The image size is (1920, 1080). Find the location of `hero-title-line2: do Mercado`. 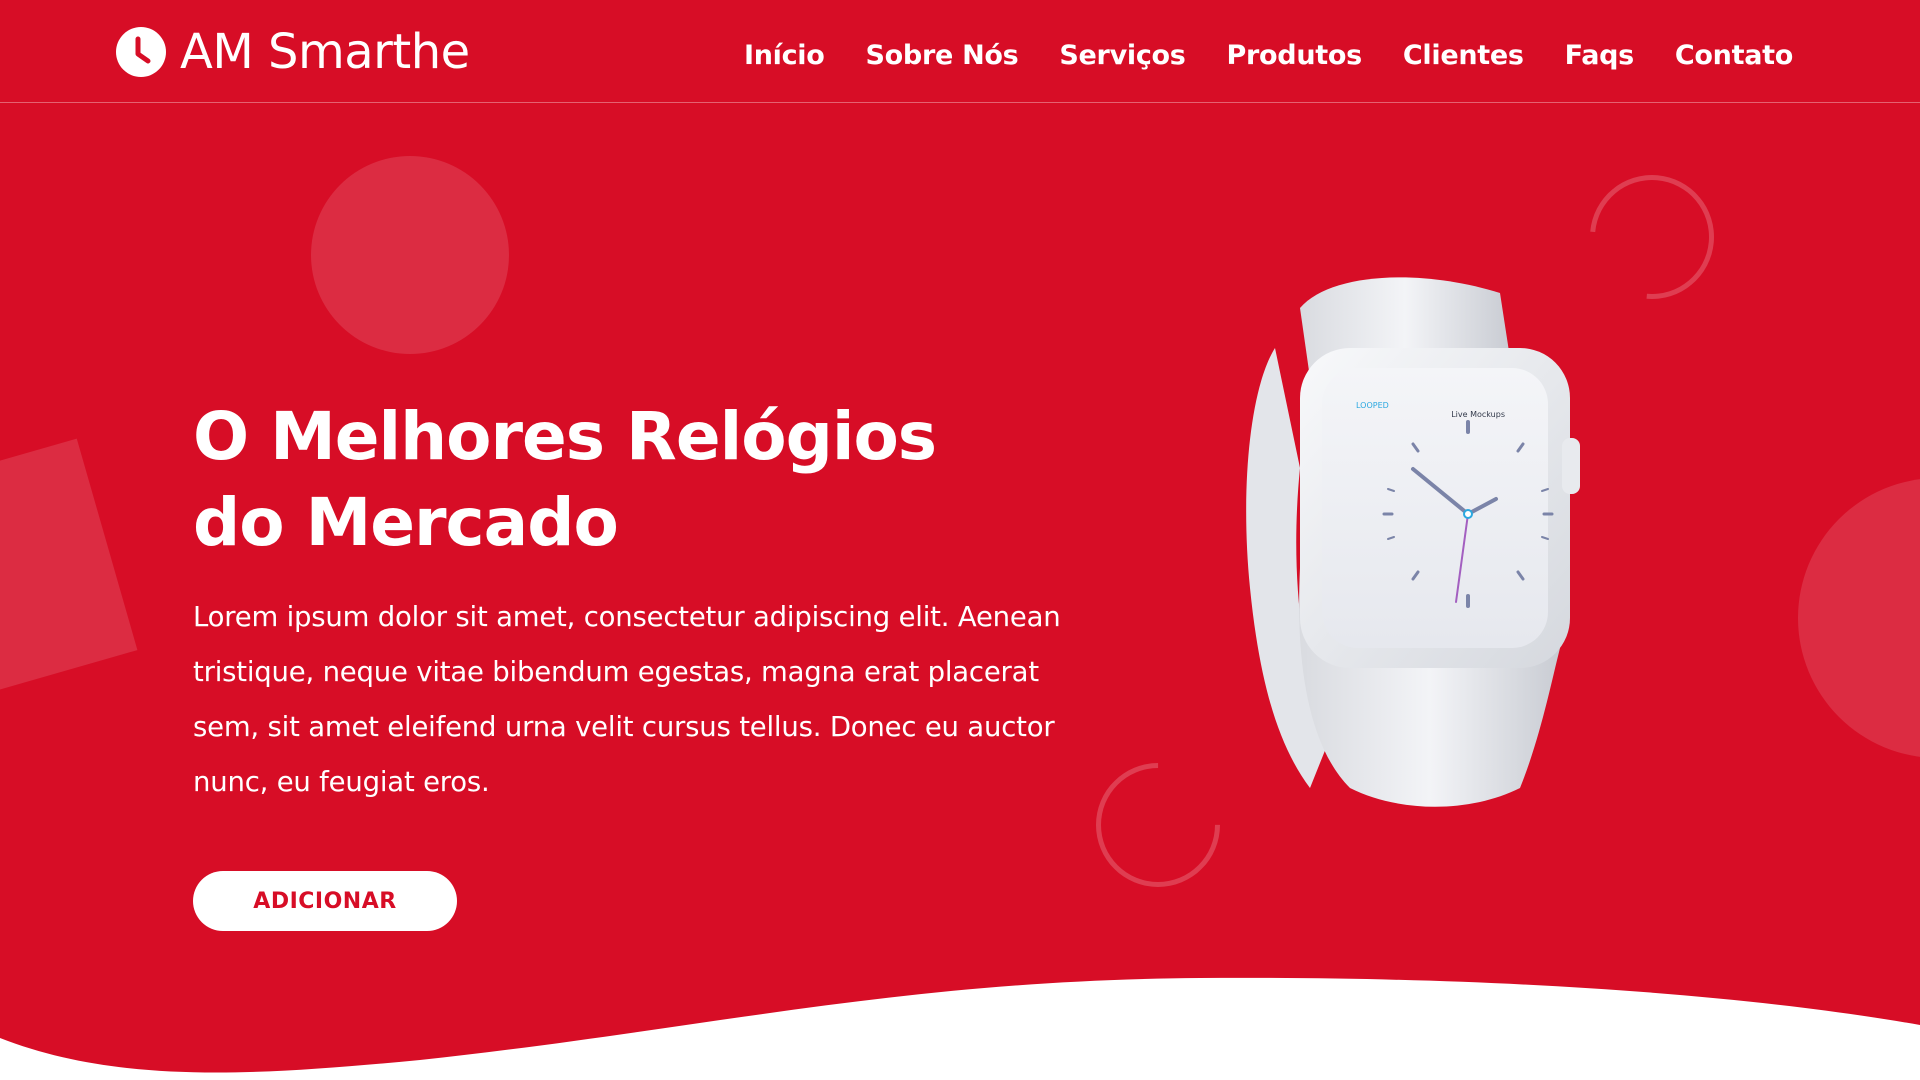

hero-title-line2: do Mercado is located at coordinates (406, 522).